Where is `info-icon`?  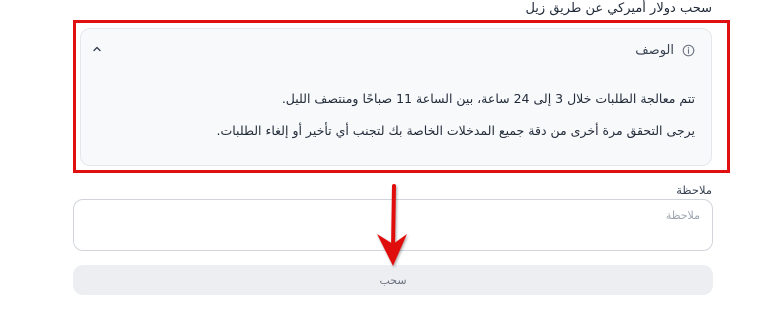
info-icon is located at coordinates (688, 50).